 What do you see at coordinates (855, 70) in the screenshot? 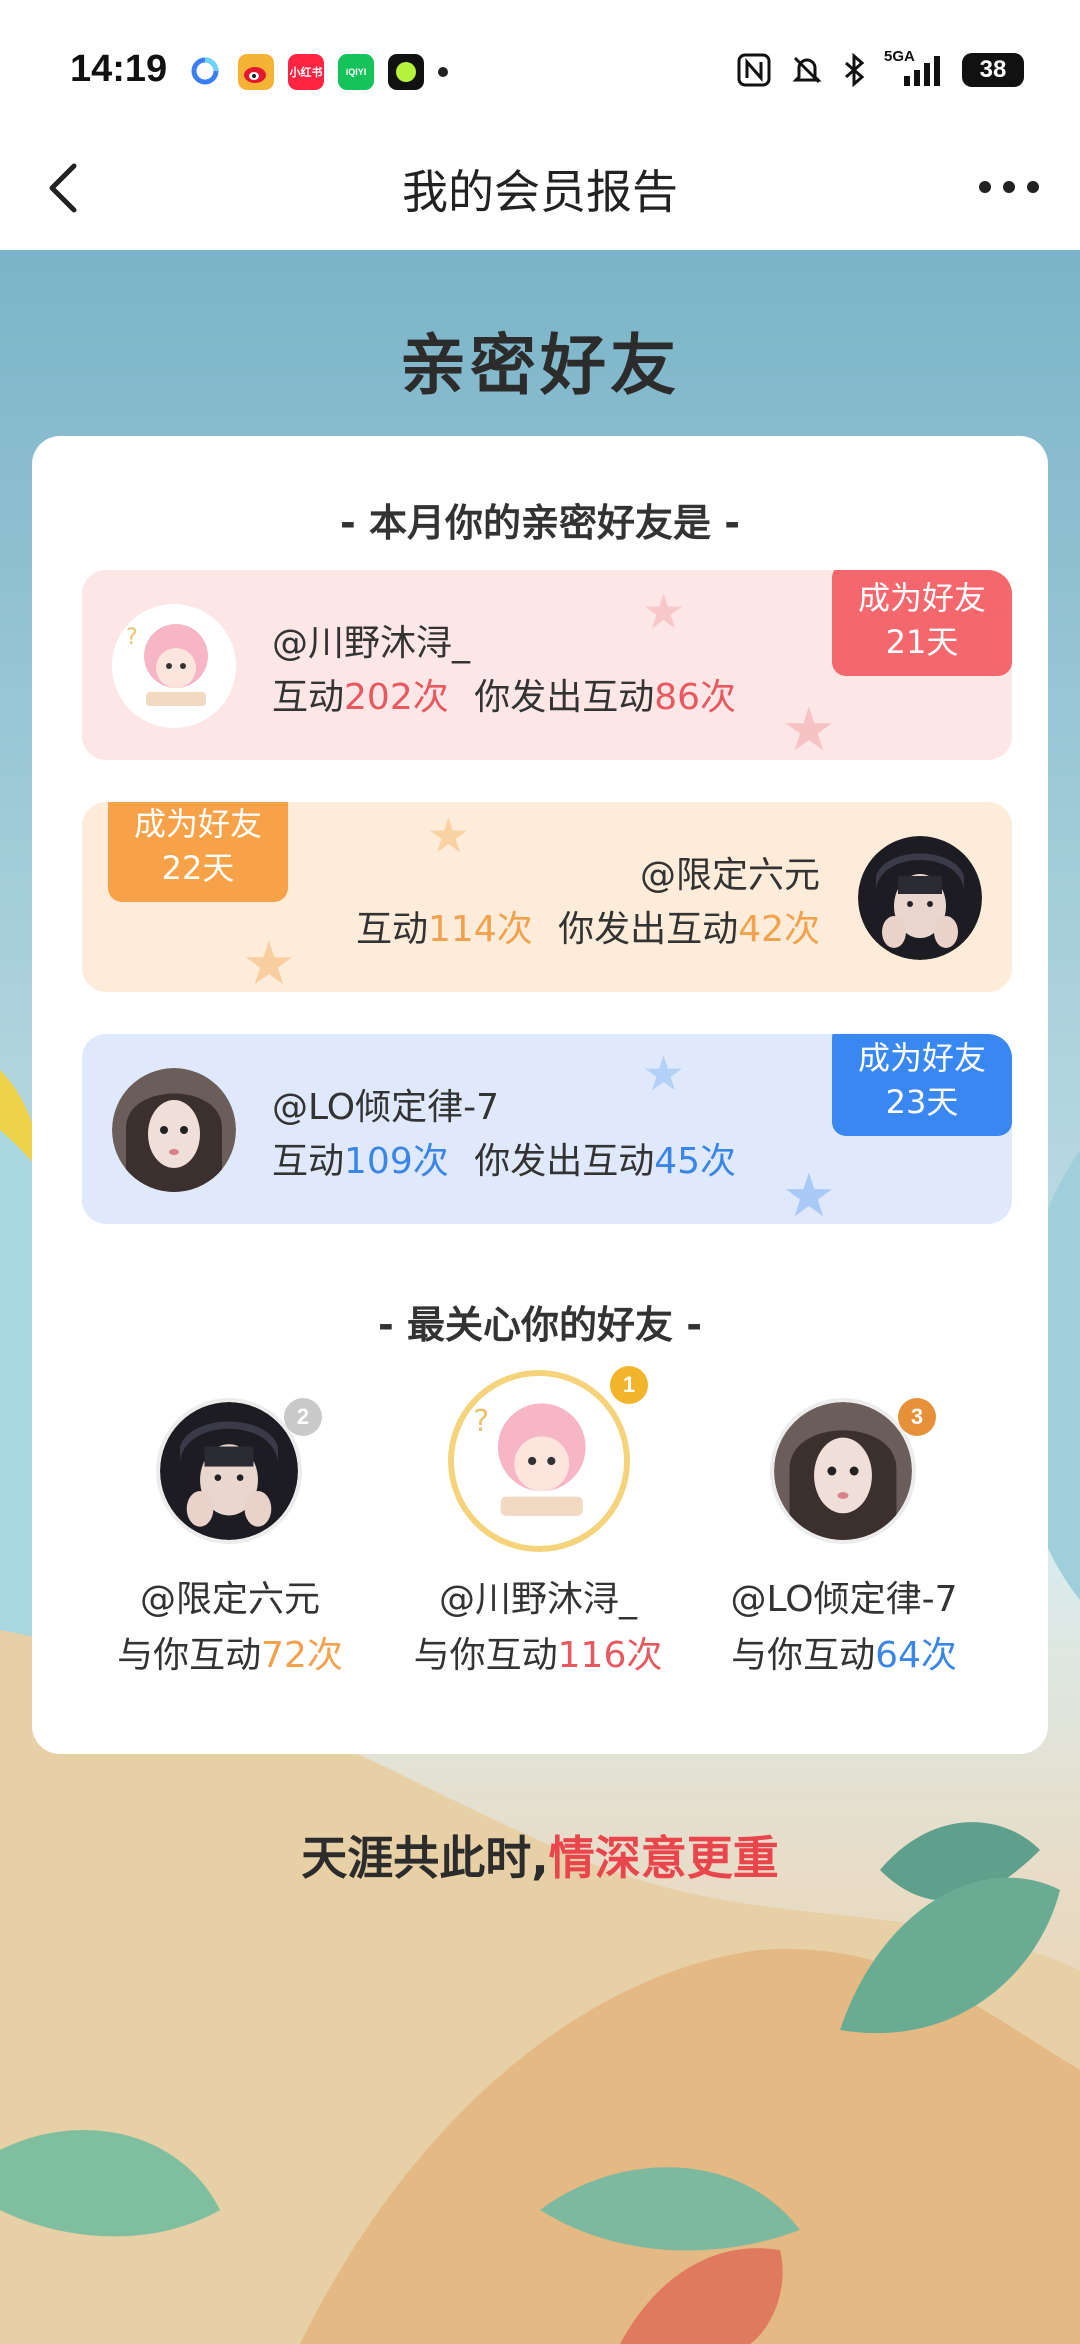
I see `bluetooth-icon` at bounding box center [855, 70].